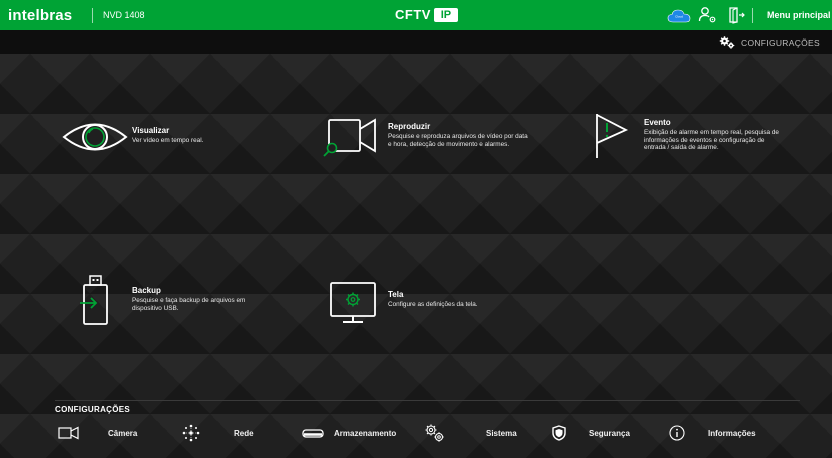  Describe the element at coordinates (353, 302) in the screenshot. I see `monitor-icon` at that location.